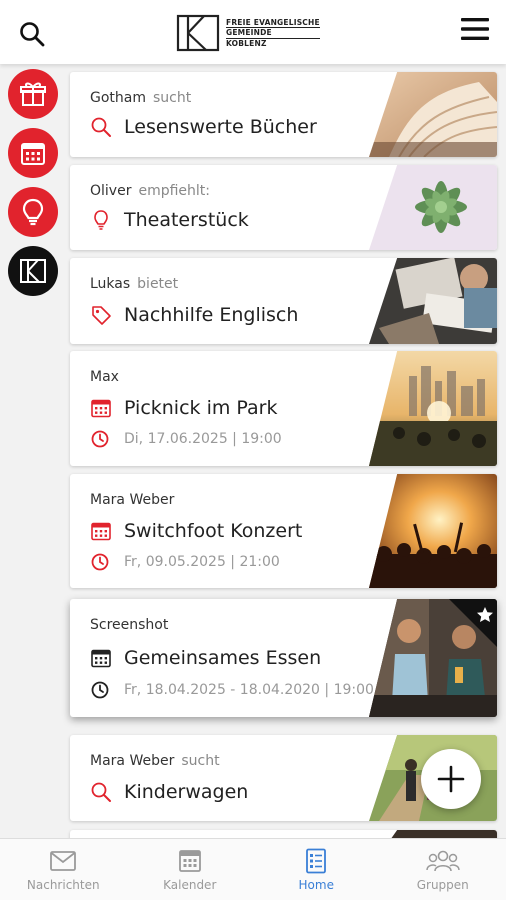  I want to click on nav-item-kalender: Kalender, so click(190, 869).